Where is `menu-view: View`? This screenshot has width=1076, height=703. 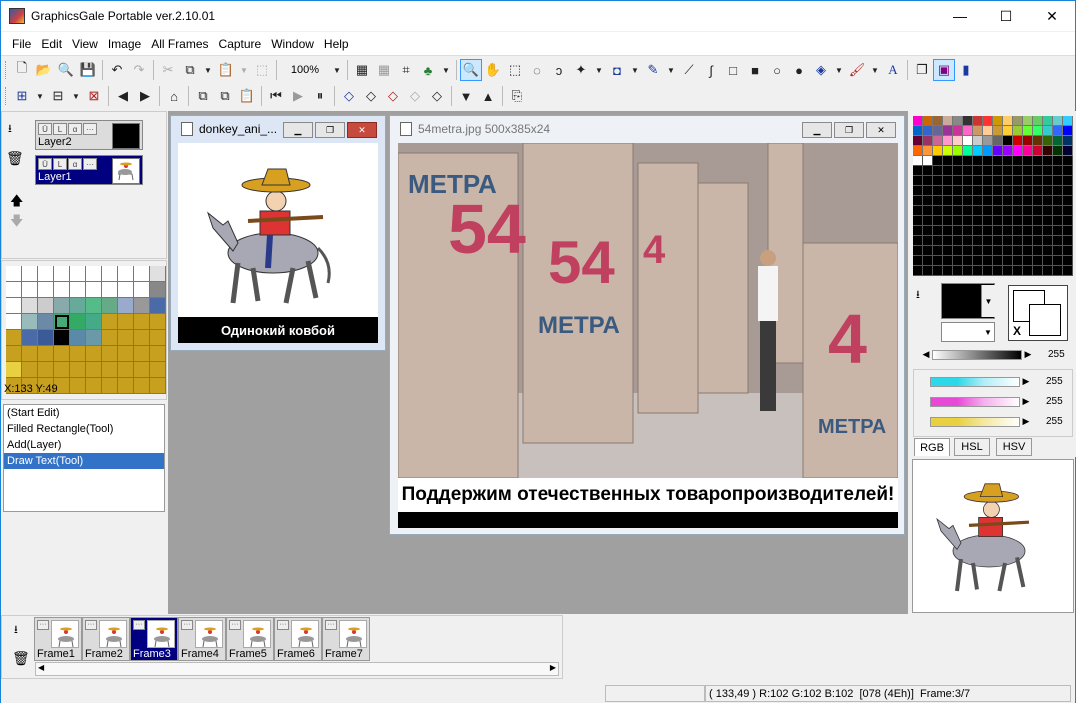 menu-view: View is located at coordinates (85, 44).